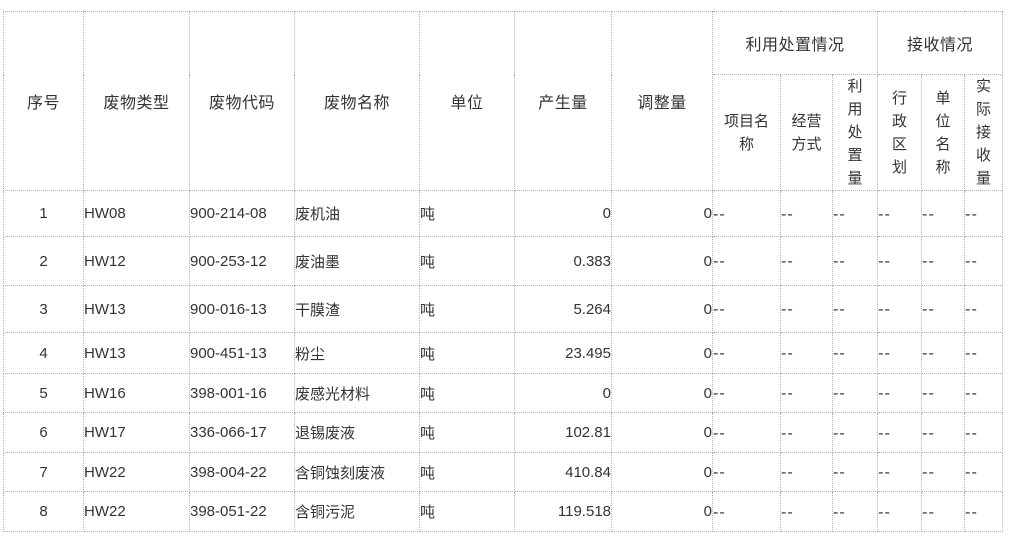  I want to click on cell-waste-code: 900-016-13, so click(242, 309).